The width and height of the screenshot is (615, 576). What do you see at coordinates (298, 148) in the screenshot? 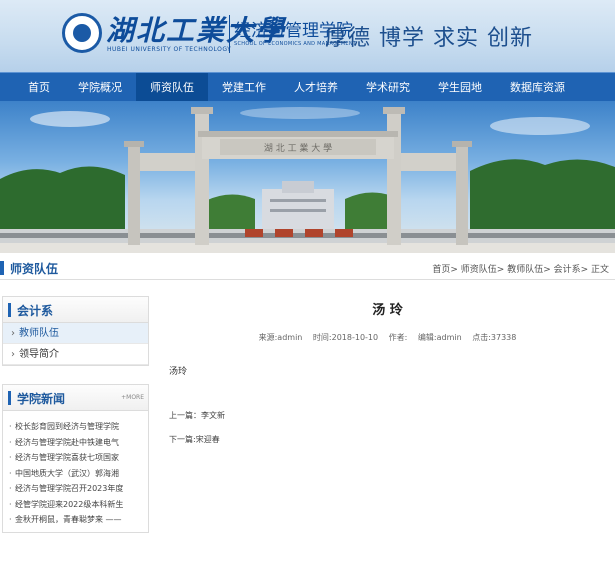
I see `gate-inscription: 湖 北 工 業 大 學` at bounding box center [298, 148].